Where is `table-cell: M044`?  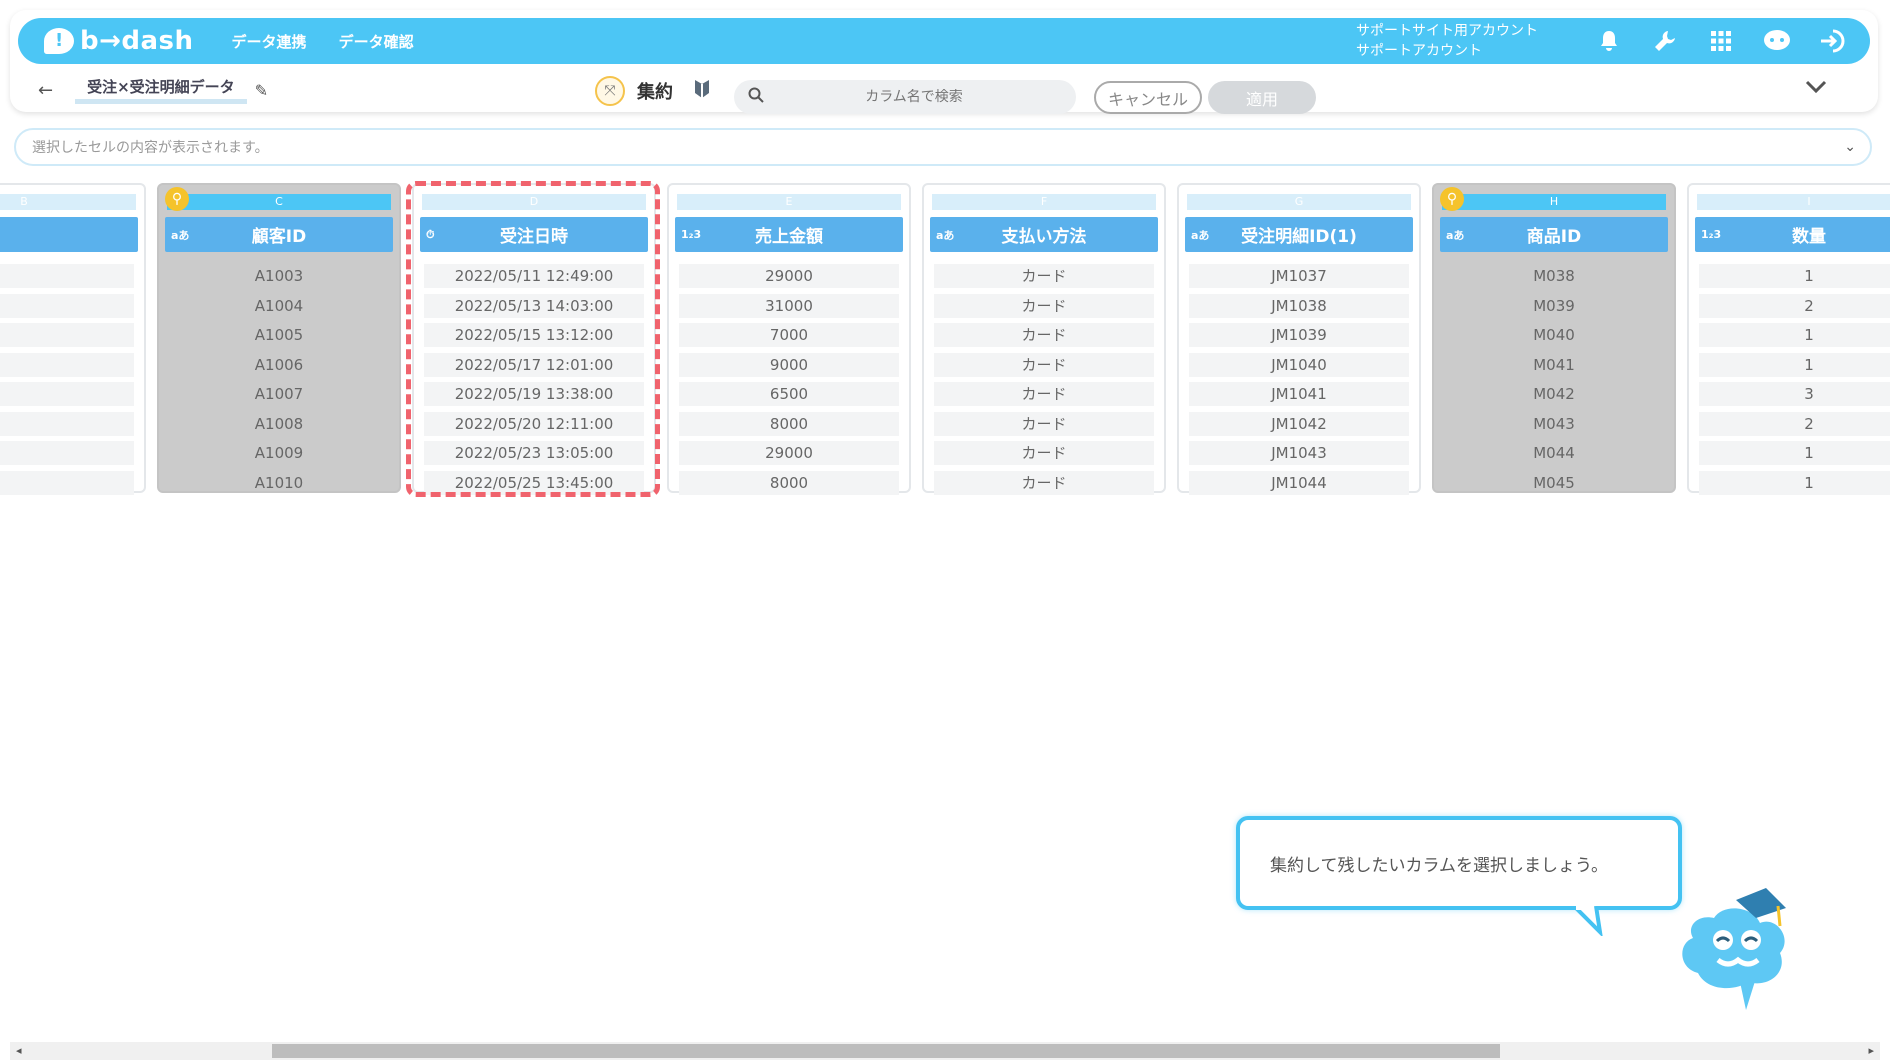 table-cell: M044 is located at coordinates (1554, 453).